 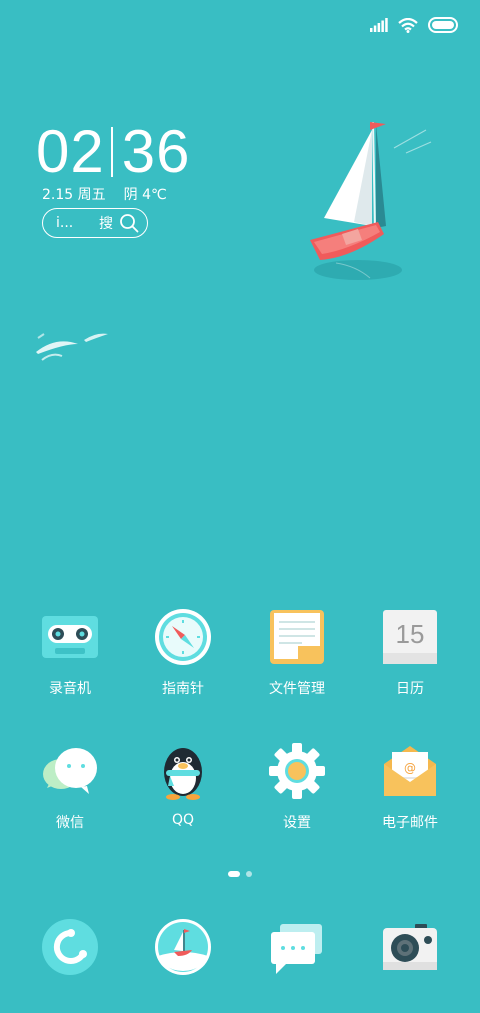 I want to click on dock-messages, so click(x=297, y=947).